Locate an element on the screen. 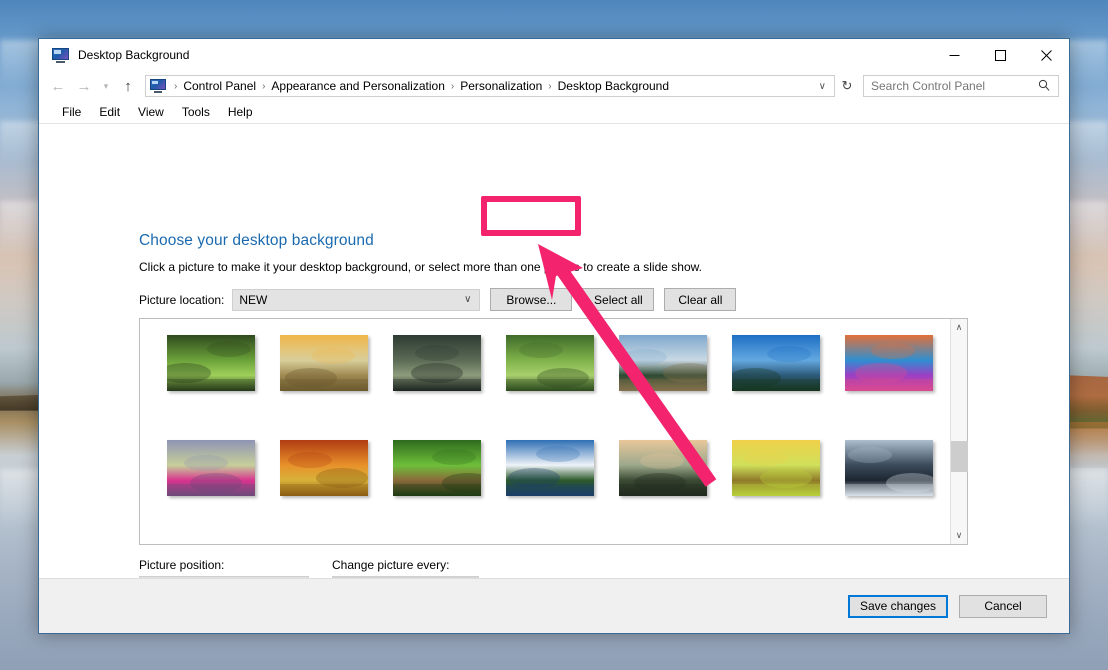  clear-all-button: Clear all is located at coordinates (700, 299).